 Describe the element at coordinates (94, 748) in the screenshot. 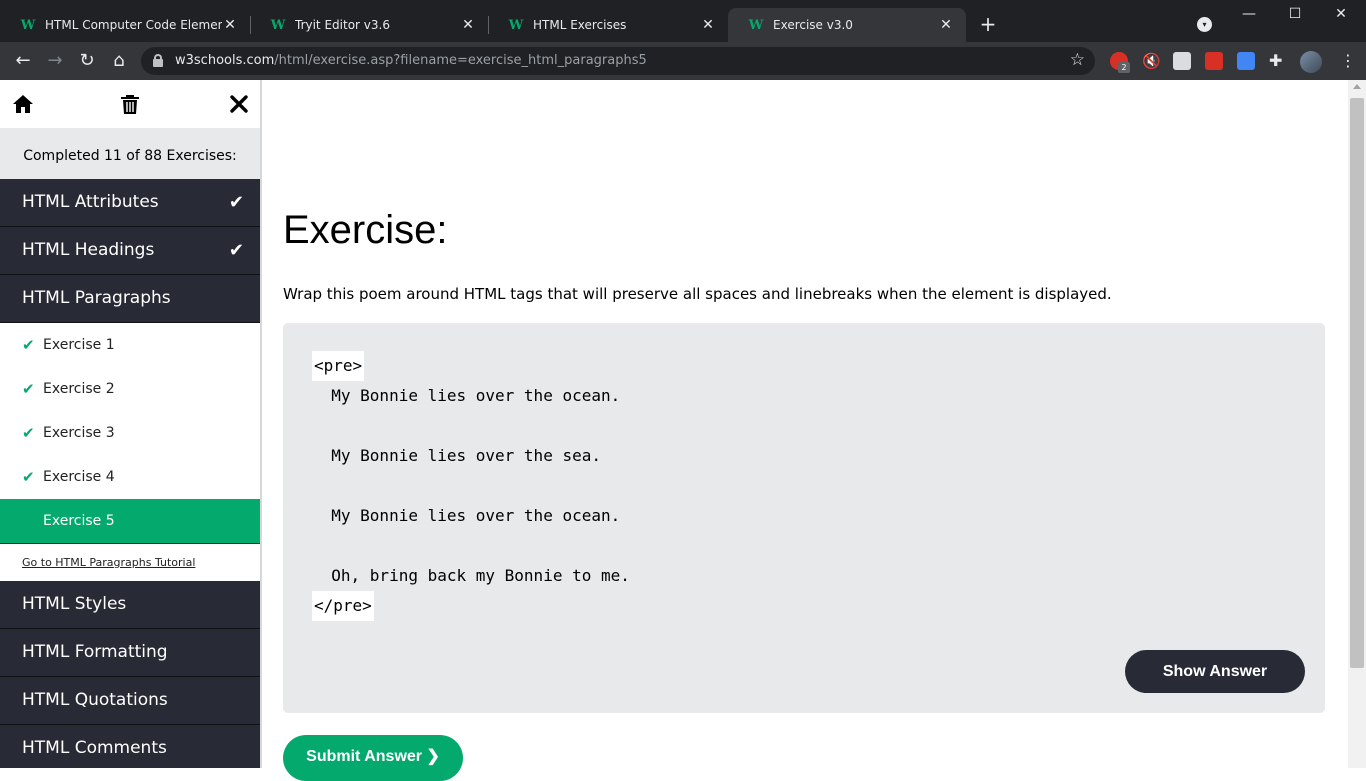

I see `sidebar-item-label: HTML Comments` at that location.